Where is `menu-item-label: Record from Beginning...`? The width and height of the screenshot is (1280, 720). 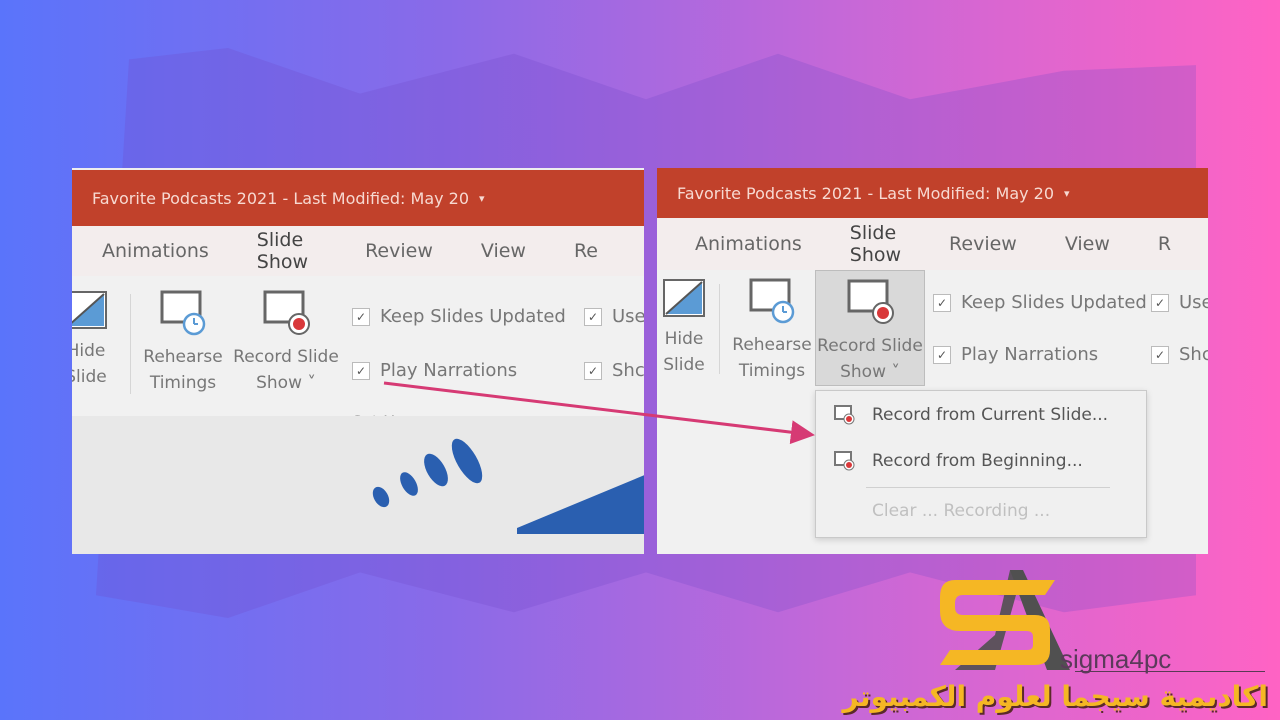
menu-item-label: Record from Beginning... is located at coordinates (977, 461).